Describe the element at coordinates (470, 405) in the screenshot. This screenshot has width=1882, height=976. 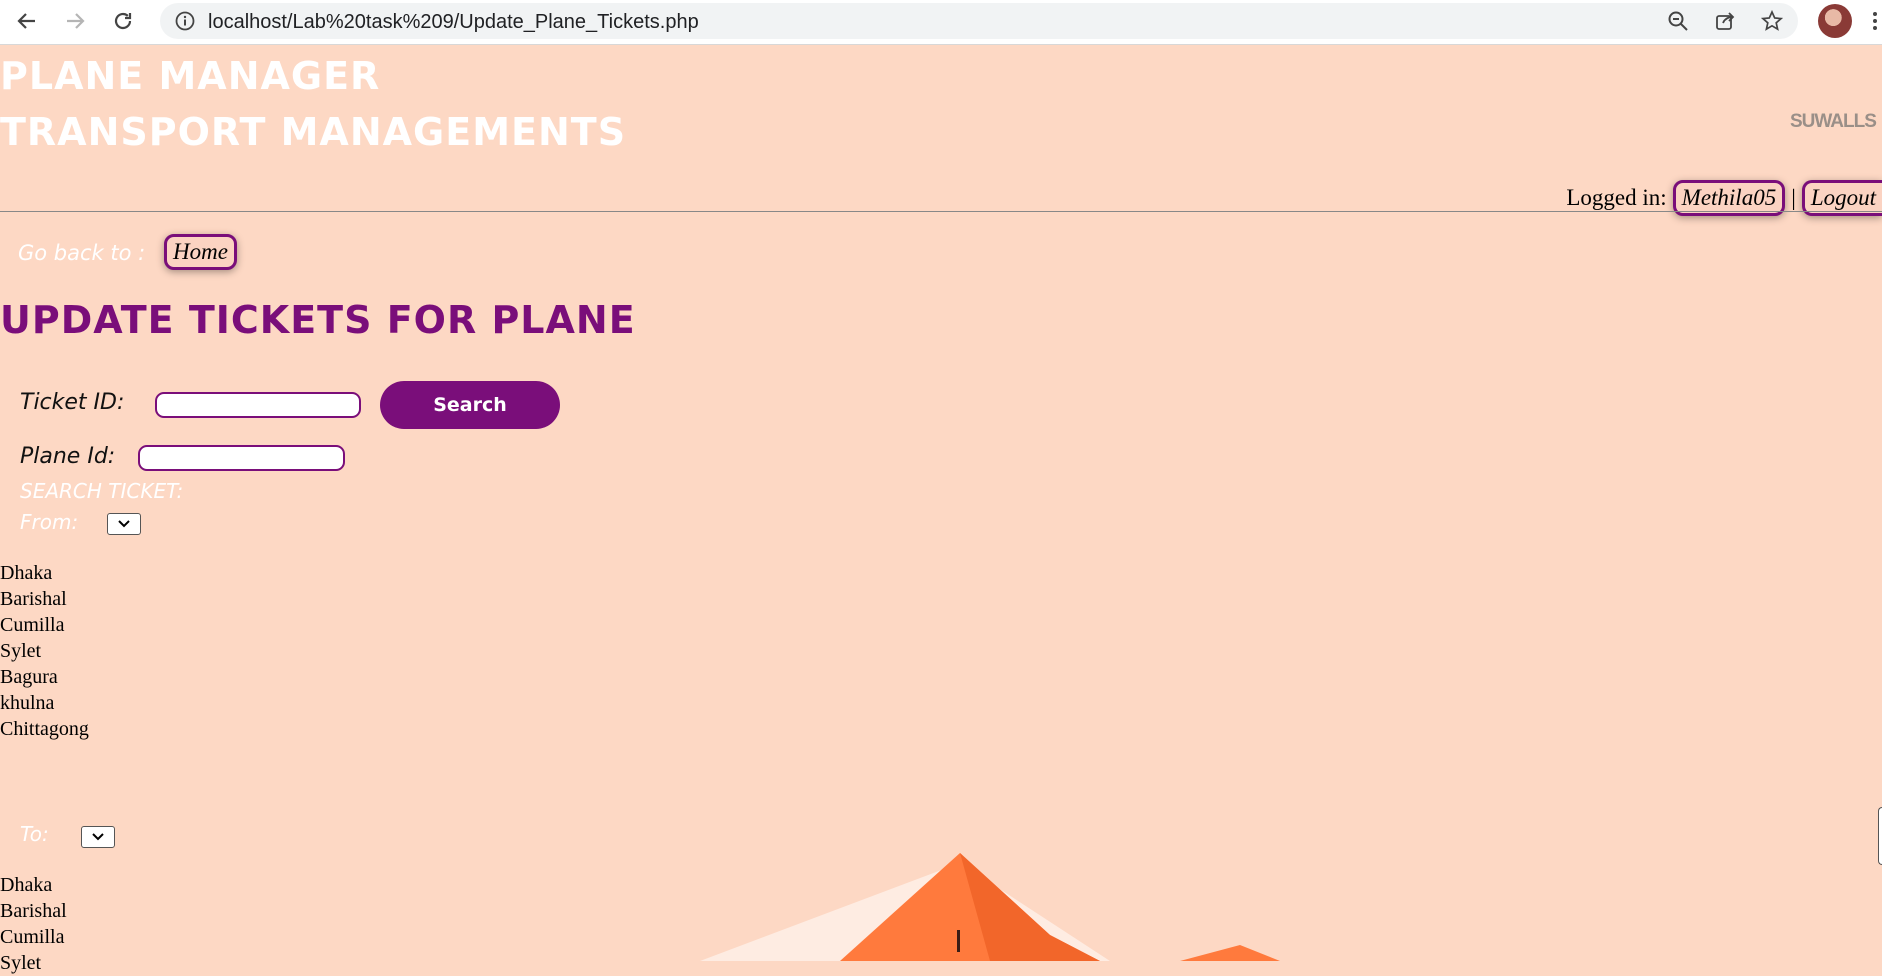
I see `search-button: Search` at that location.